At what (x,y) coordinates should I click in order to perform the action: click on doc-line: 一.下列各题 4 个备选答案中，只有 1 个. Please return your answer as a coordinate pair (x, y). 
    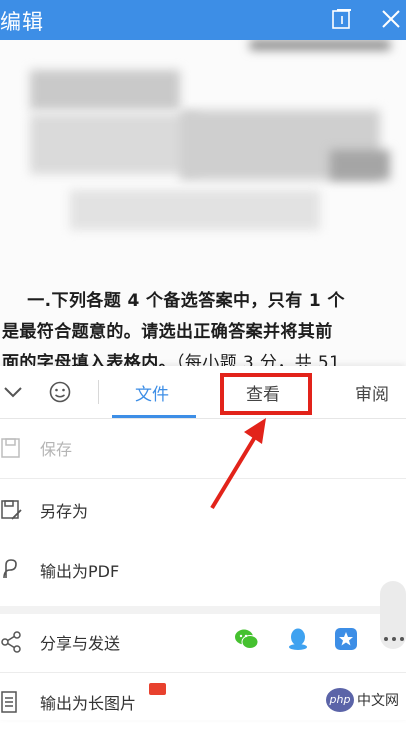
    Looking at the image, I should click on (173, 301).